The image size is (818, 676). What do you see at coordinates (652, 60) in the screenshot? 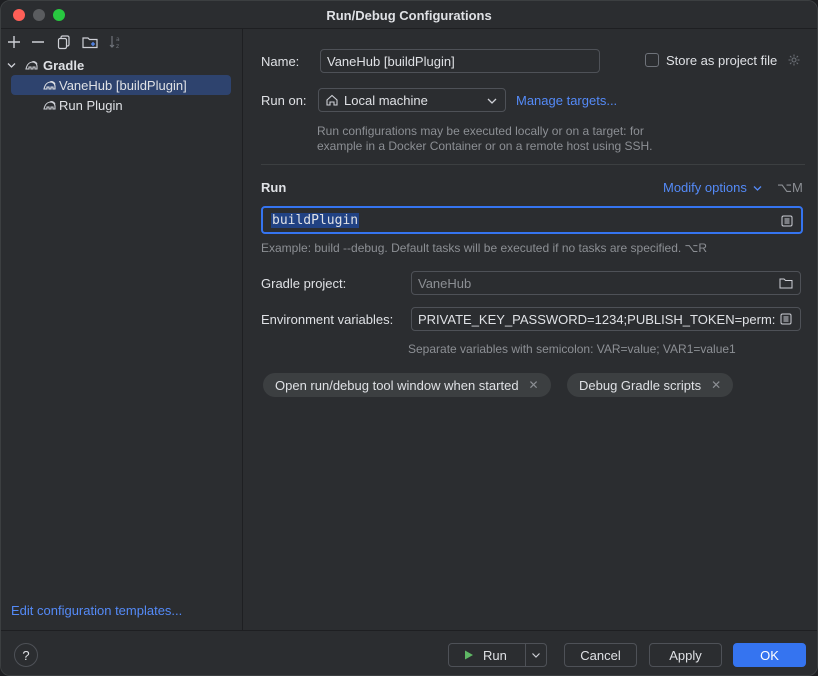
I see `store-as-project-file-checkbox` at bounding box center [652, 60].